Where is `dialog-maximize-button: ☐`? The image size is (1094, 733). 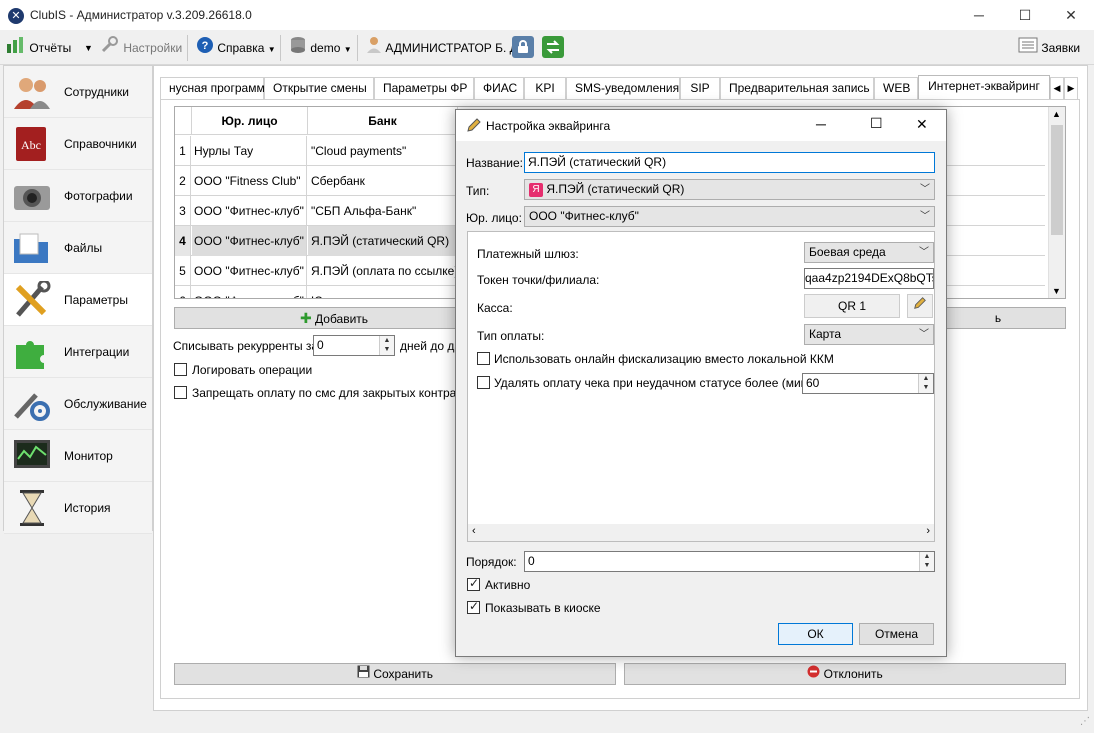
dialog-maximize-button: ☐ is located at coordinates (876, 123).